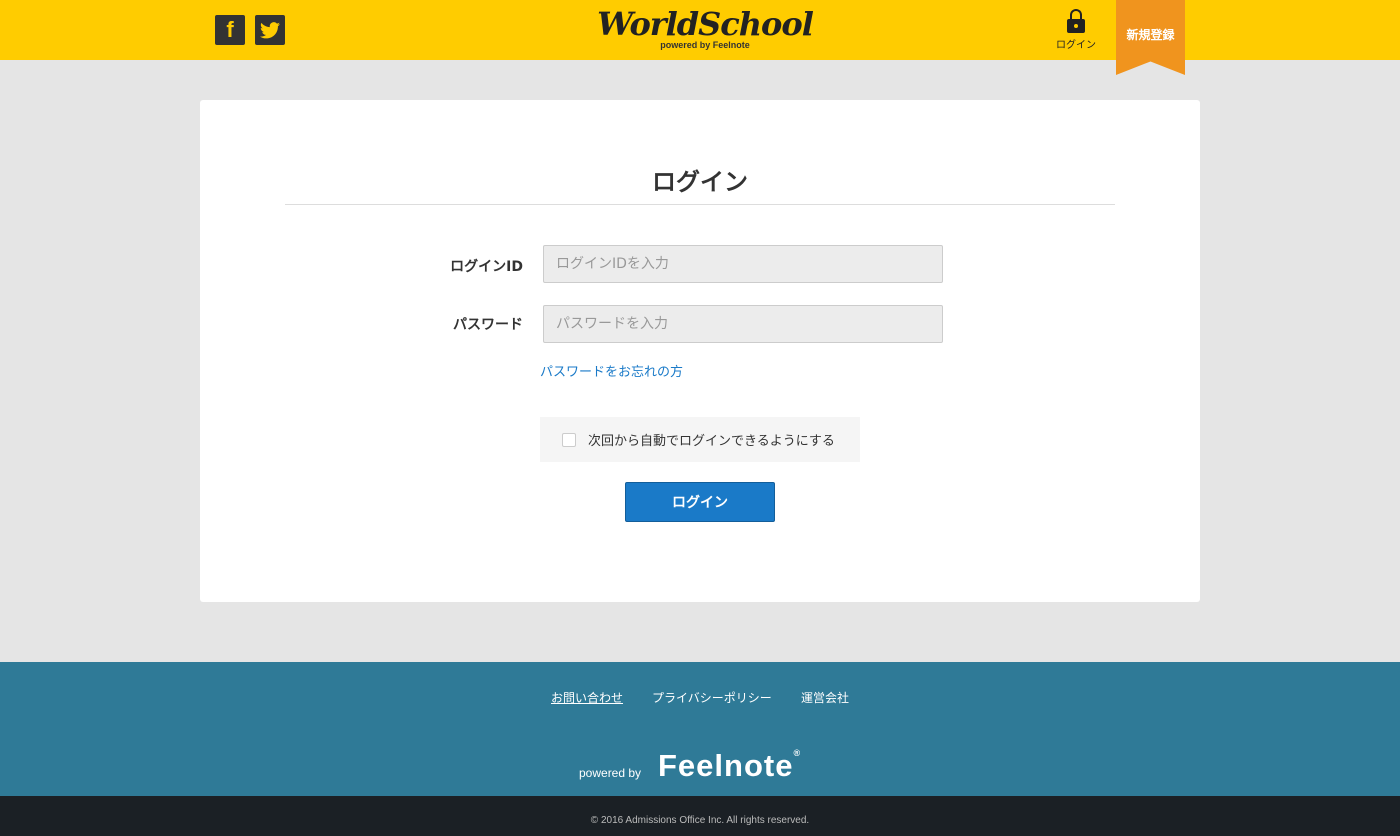 The image size is (1400, 836). I want to click on header-login-label: ログイン, so click(1076, 45).